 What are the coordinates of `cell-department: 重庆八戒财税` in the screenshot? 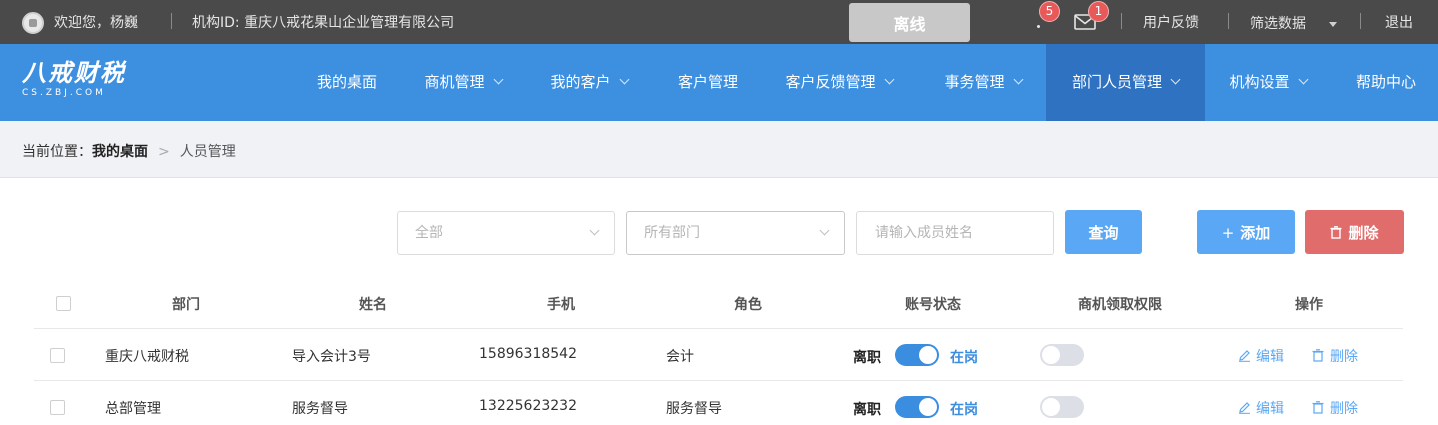 It's located at (147, 357).